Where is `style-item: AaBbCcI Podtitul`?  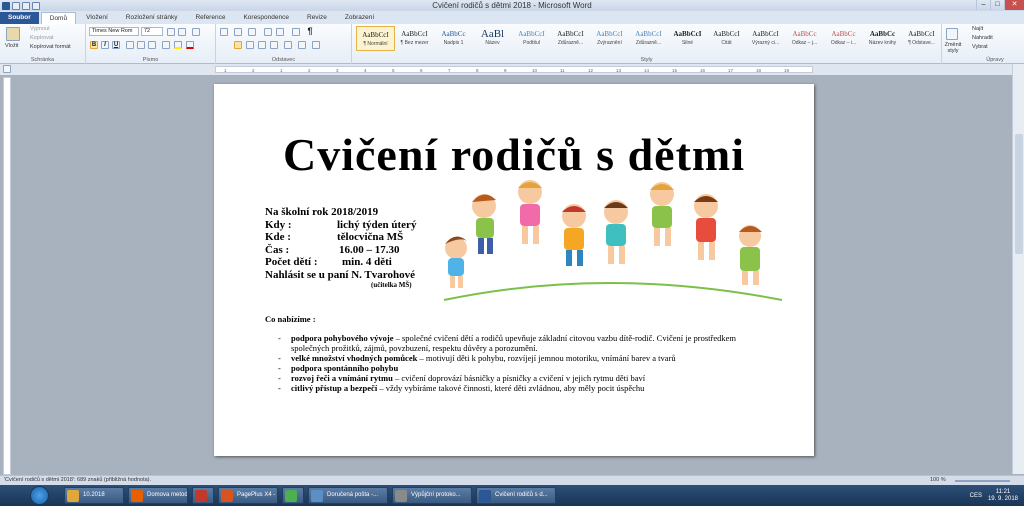 style-item: AaBbCcI Podtitul is located at coordinates (531, 38).